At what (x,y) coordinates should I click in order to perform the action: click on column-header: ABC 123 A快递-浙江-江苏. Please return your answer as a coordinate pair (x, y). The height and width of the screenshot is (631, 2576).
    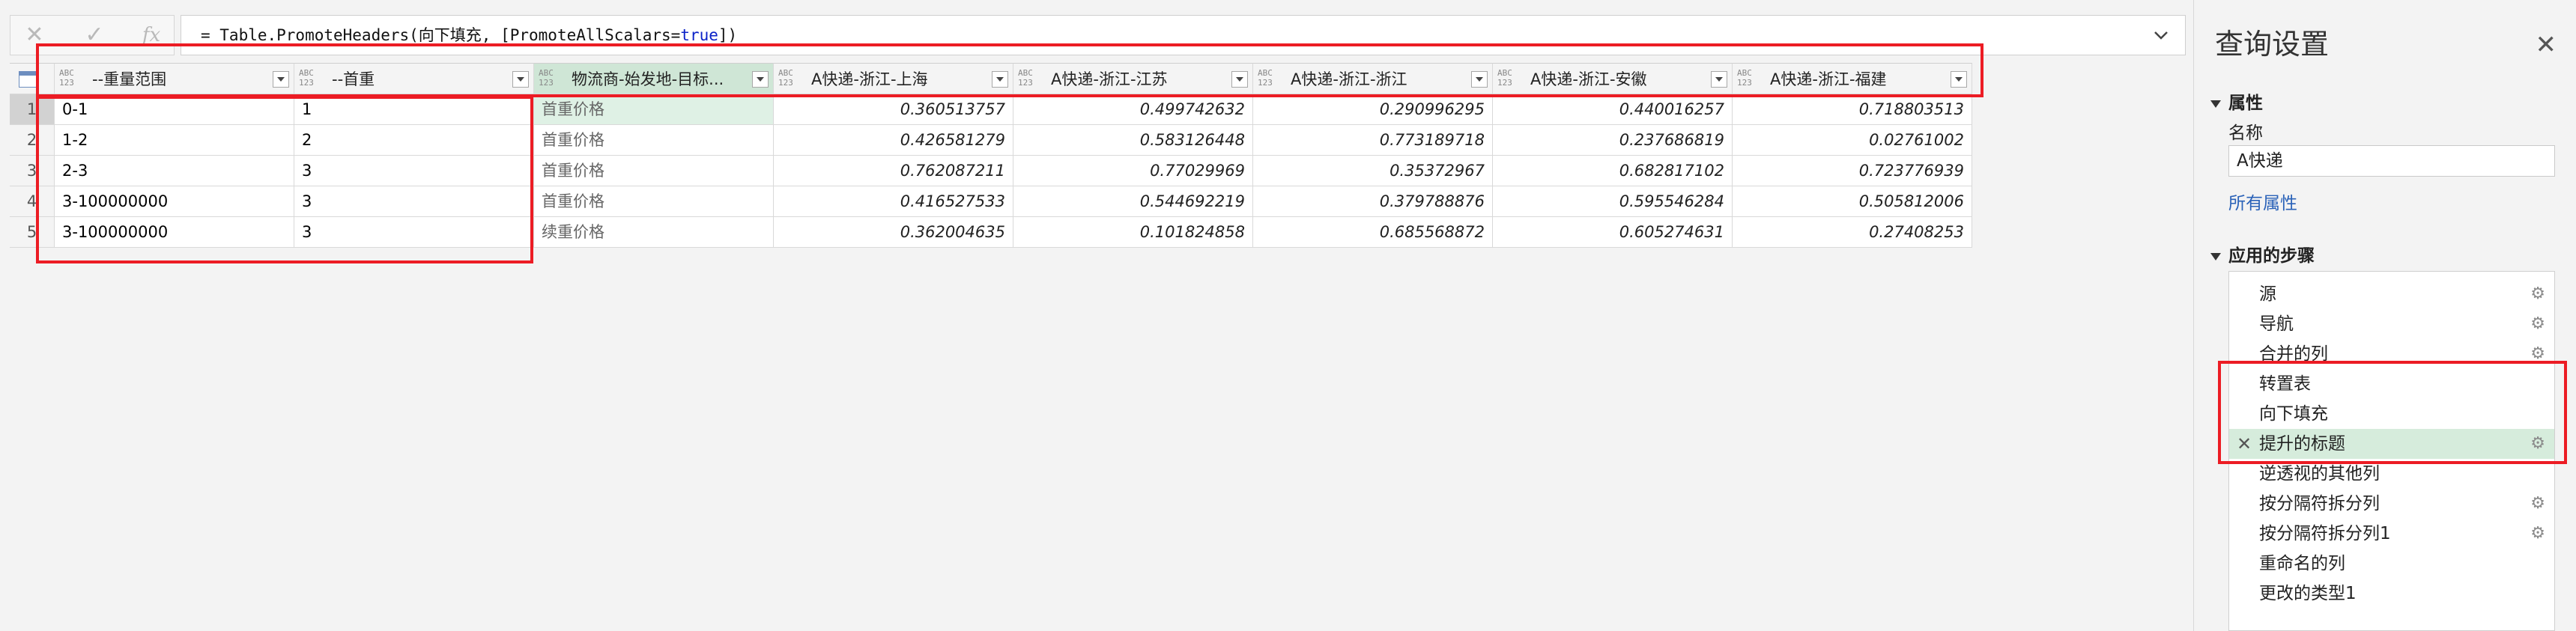
    Looking at the image, I should click on (1133, 78).